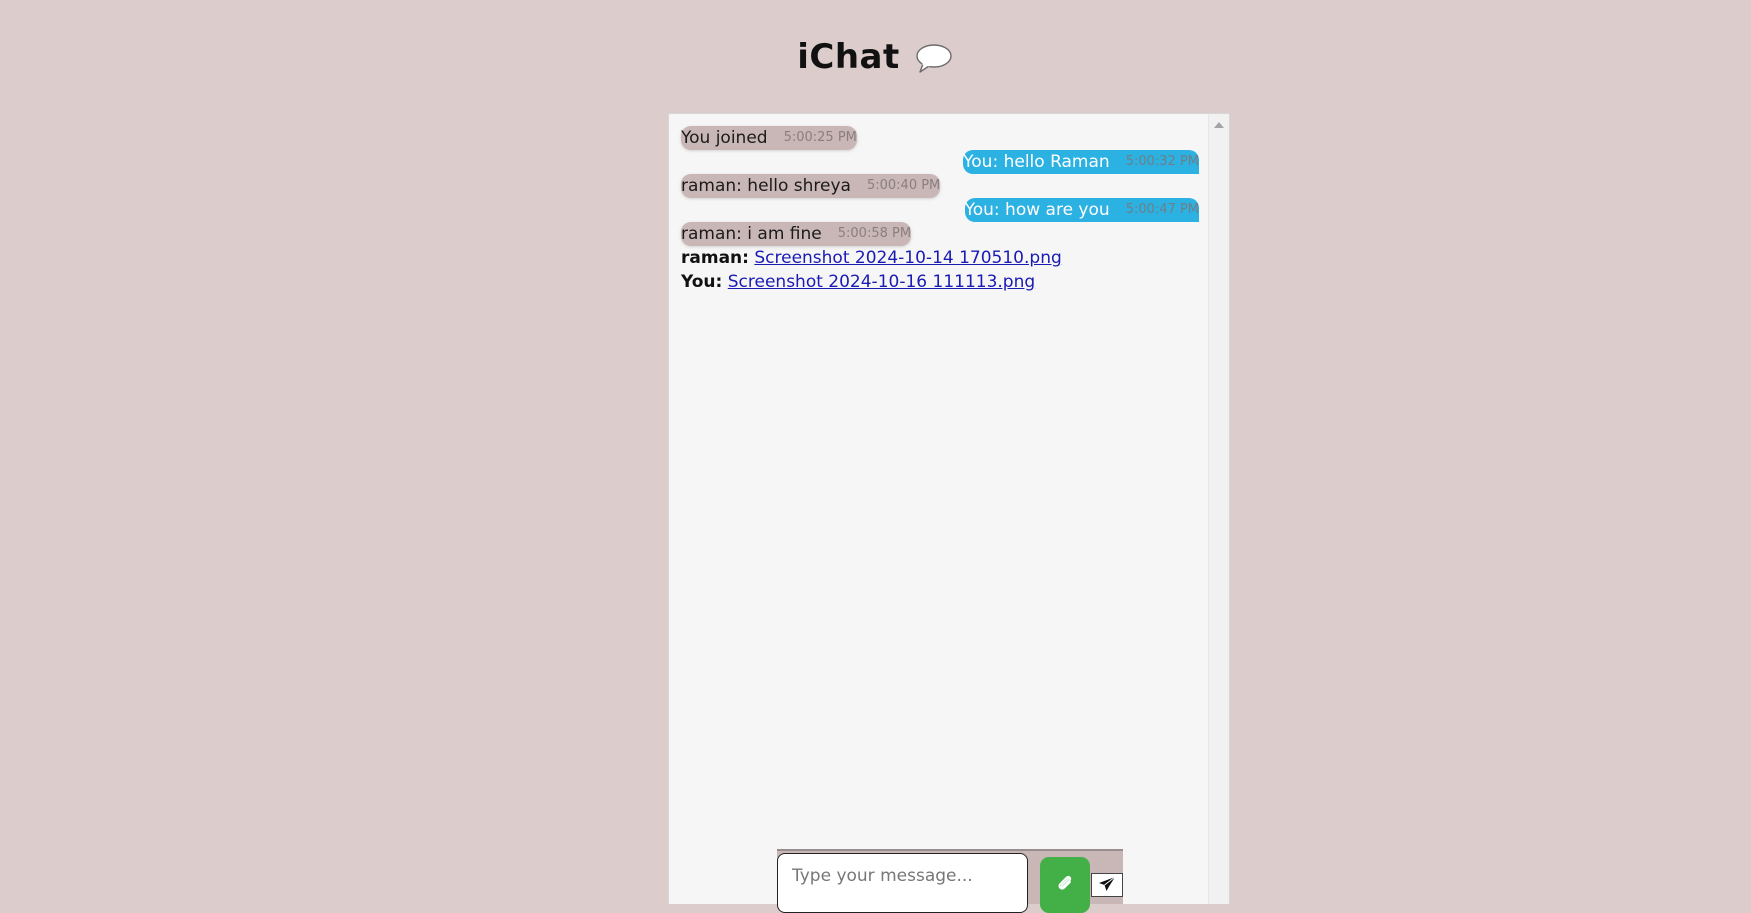 The width and height of the screenshot is (1751, 913). Describe the element at coordinates (1162, 161) in the screenshot. I see `message-time: 5:00:32 PM` at that location.